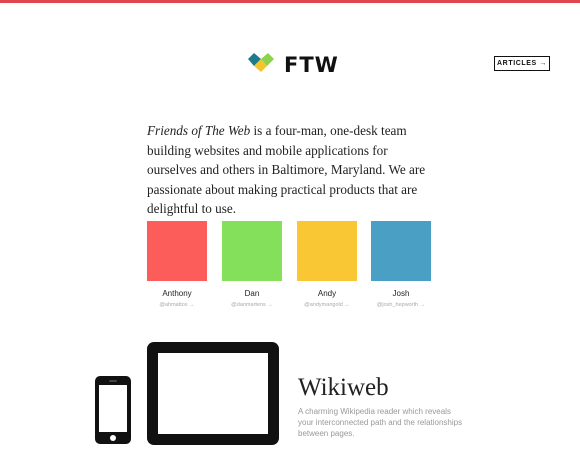 This screenshot has width=580, height=460. Describe the element at coordinates (522, 63) in the screenshot. I see `articles-button: ARTICLES →` at that location.